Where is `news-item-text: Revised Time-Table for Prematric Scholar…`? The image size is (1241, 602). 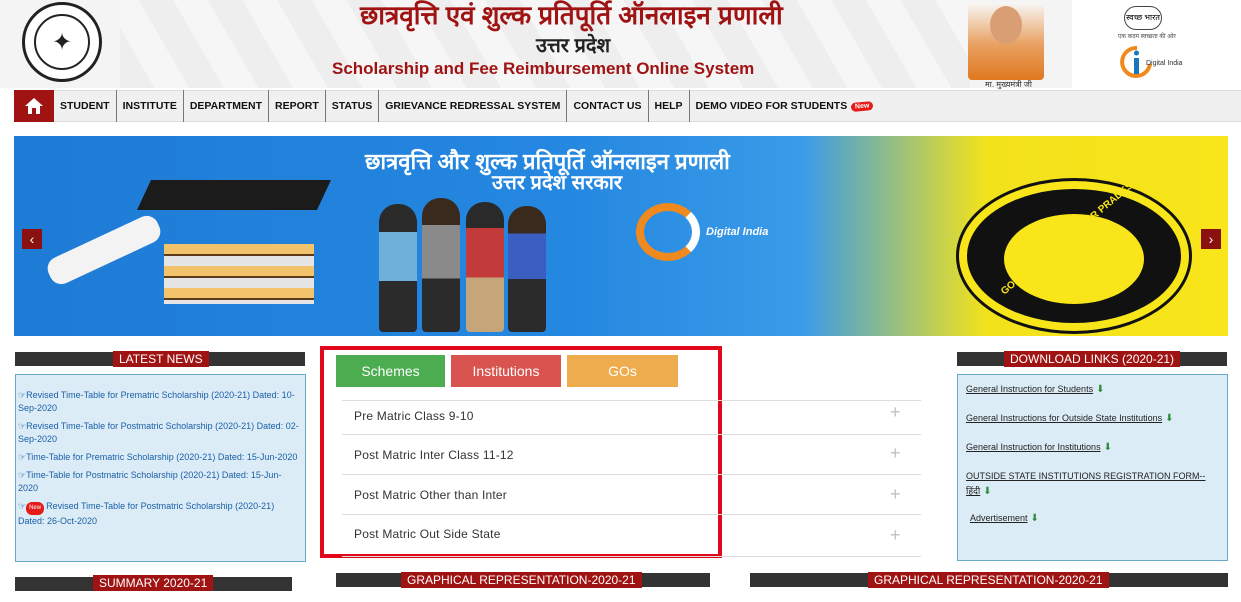
news-item-text: Revised Time-Table for Prematric Scholar… is located at coordinates (156, 401).